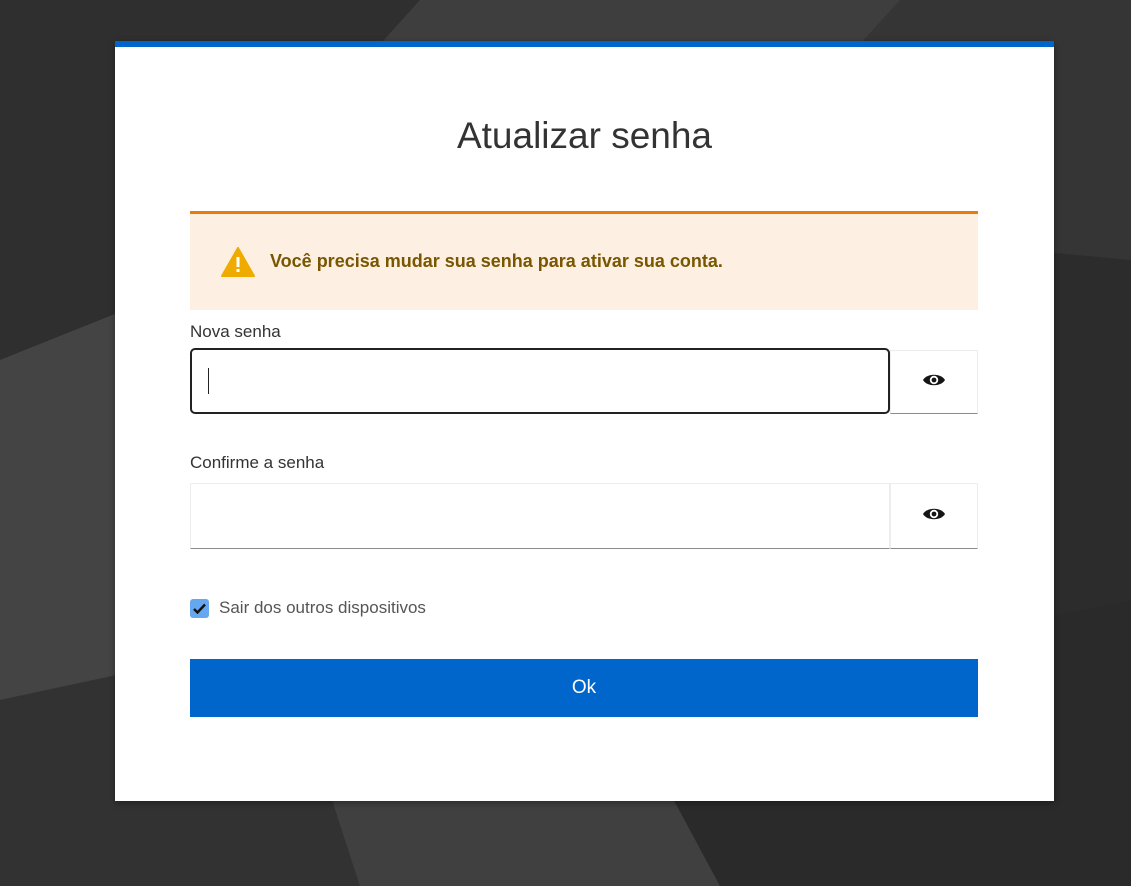 This screenshot has width=1131, height=886. What do you see at coordinates (257, 462) in the screenshot?
I see `confirm-password-label: Confirme a senha` at bounding box center [257, 462].